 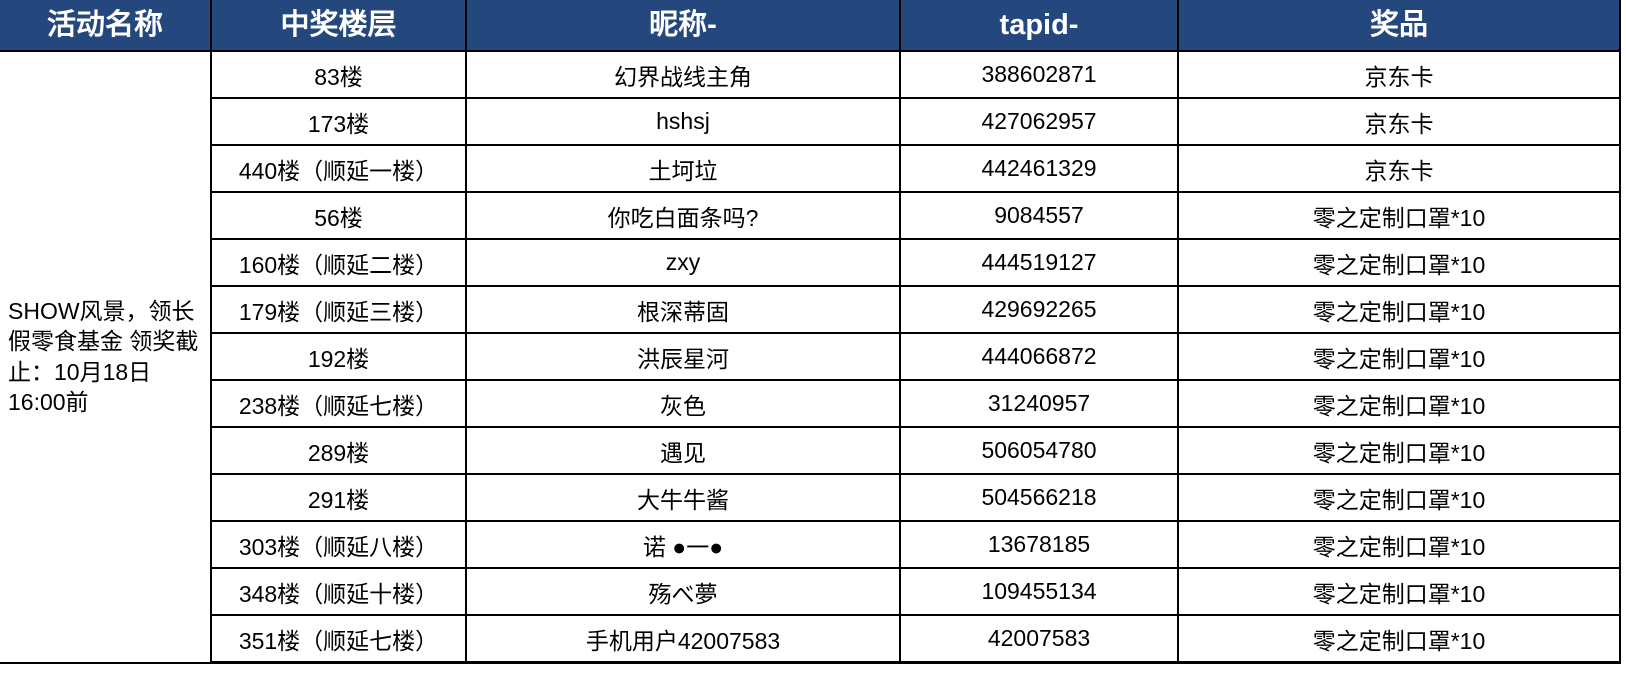 I want to click on tapid-cell: 388602871, so click(x=1039, y=74).